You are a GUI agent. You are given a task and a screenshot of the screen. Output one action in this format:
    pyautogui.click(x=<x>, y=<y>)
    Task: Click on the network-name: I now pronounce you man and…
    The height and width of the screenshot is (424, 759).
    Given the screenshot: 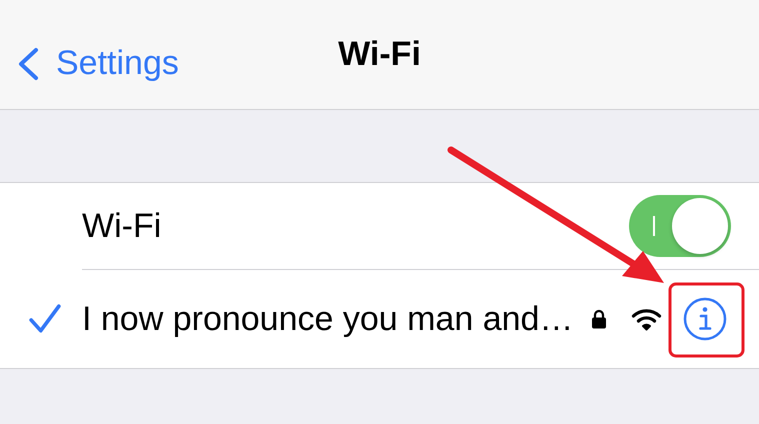 What is the action you would take?
    pyautogui.click(x=328, y=319)
    